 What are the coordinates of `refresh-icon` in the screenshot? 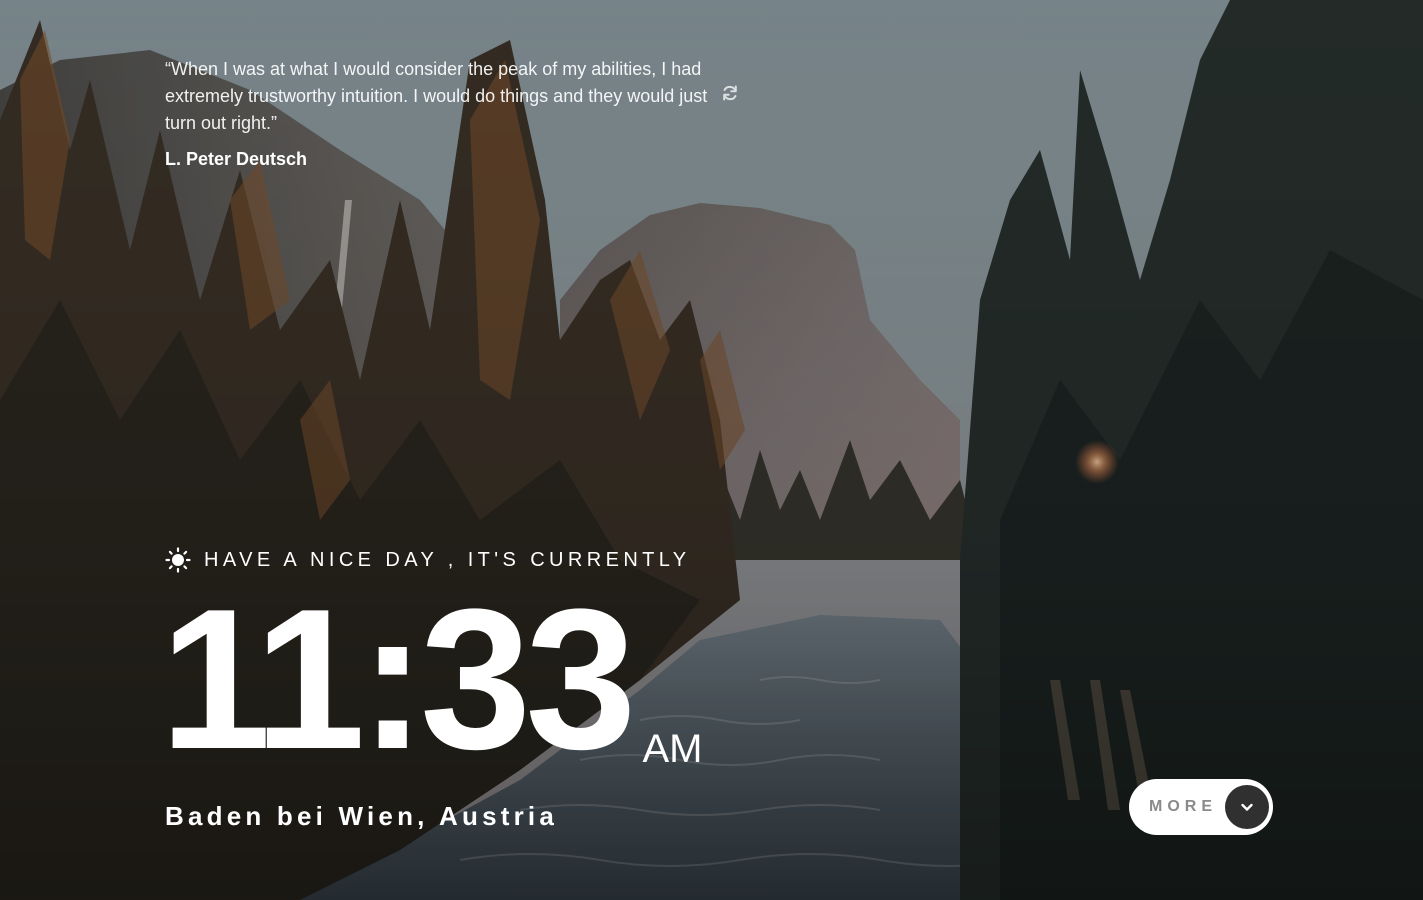 It's located at (730, 95).